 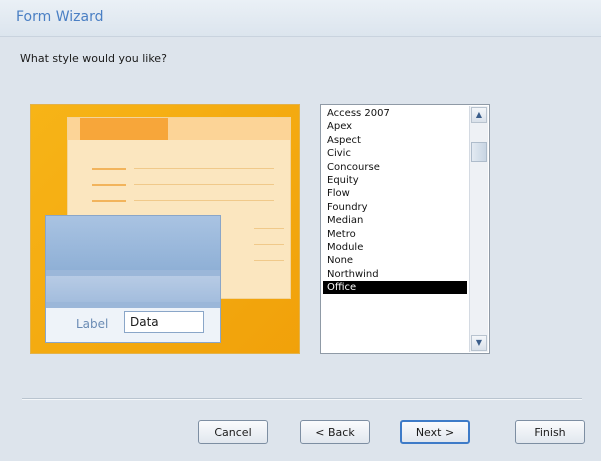 What do you see at coordinates (395, 220) in the screenshot?
I see `style-list-item: Median` at bounding box center [395, 220].